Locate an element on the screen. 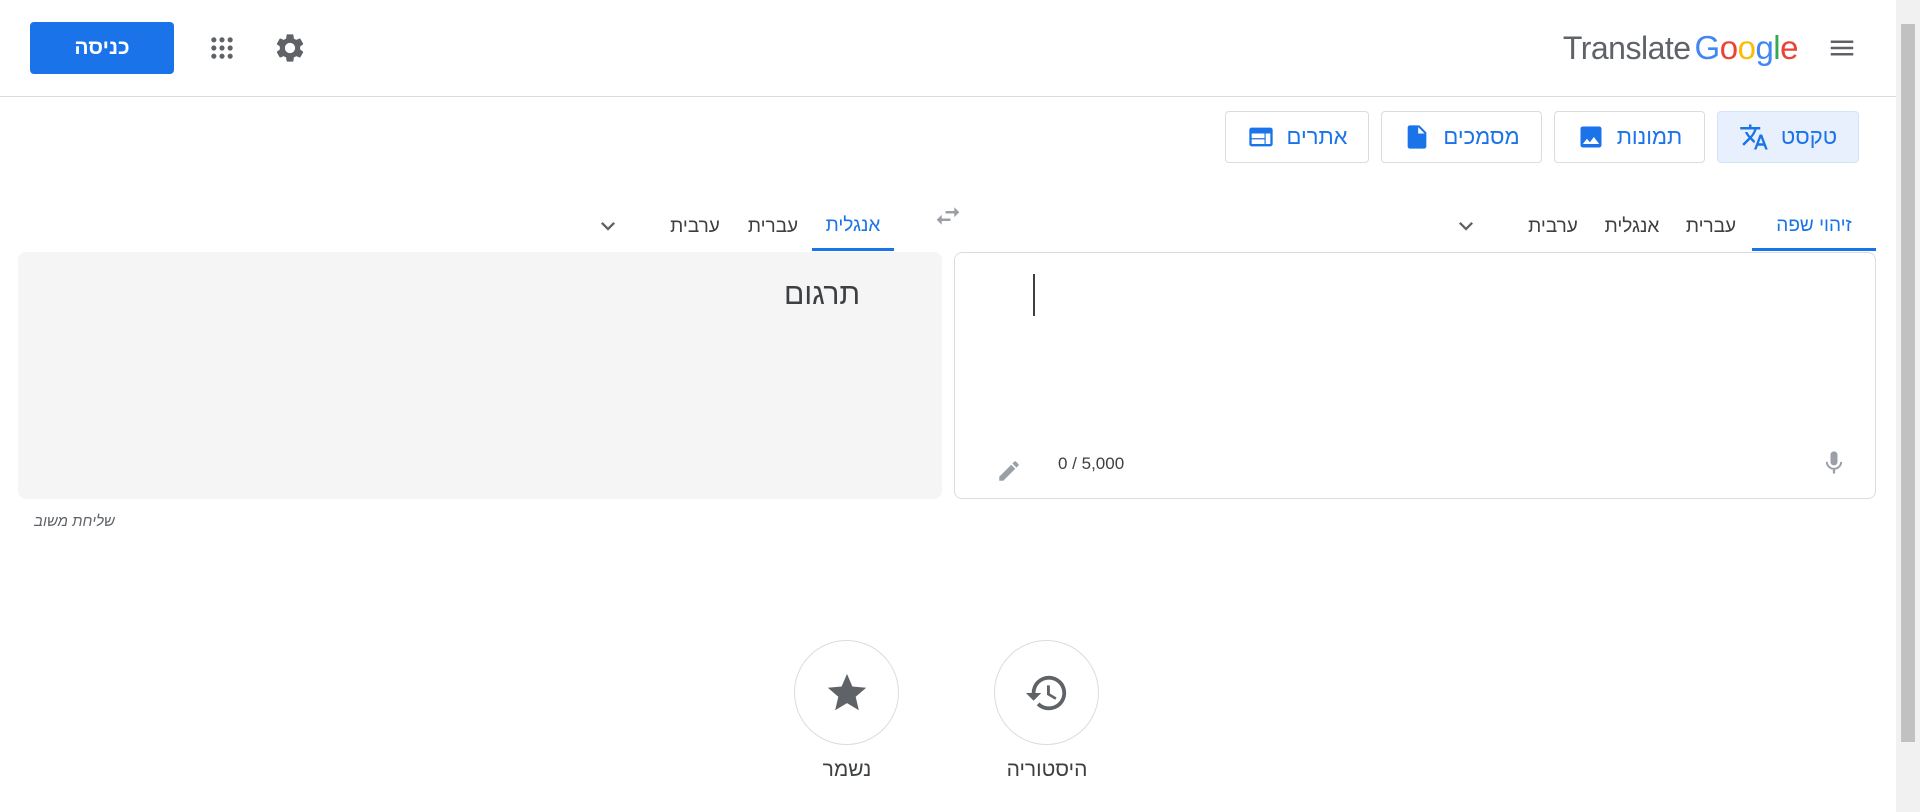 This screenshot has height=812, width=1920. signin-button: כניסה is located at coordinates (102, 48).